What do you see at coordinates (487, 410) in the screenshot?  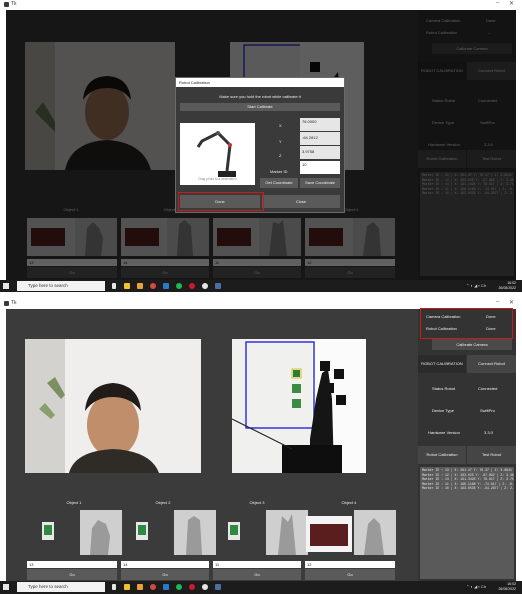 I see `device-type-value: SwiftPro` at bounding box center [487, 410].